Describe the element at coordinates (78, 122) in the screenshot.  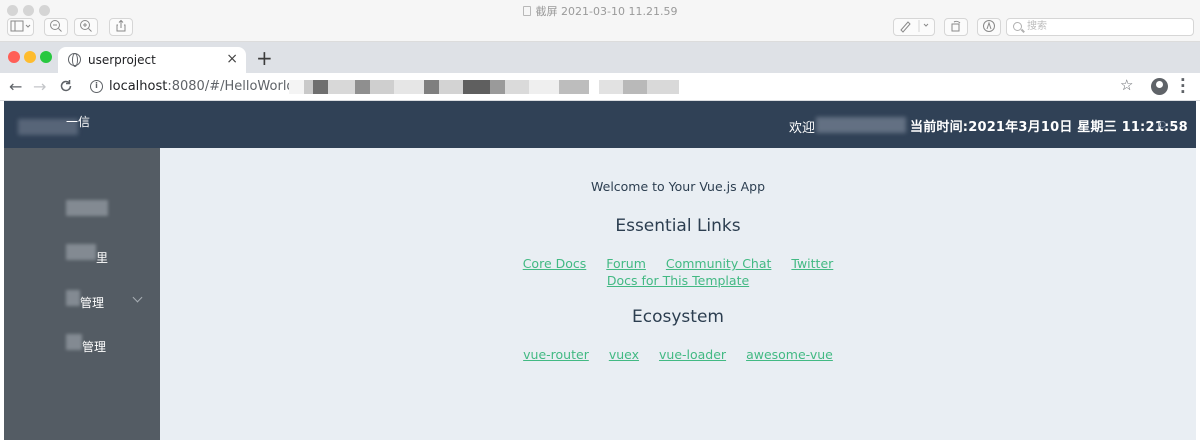
I see `brand-title: 一信` at that location.